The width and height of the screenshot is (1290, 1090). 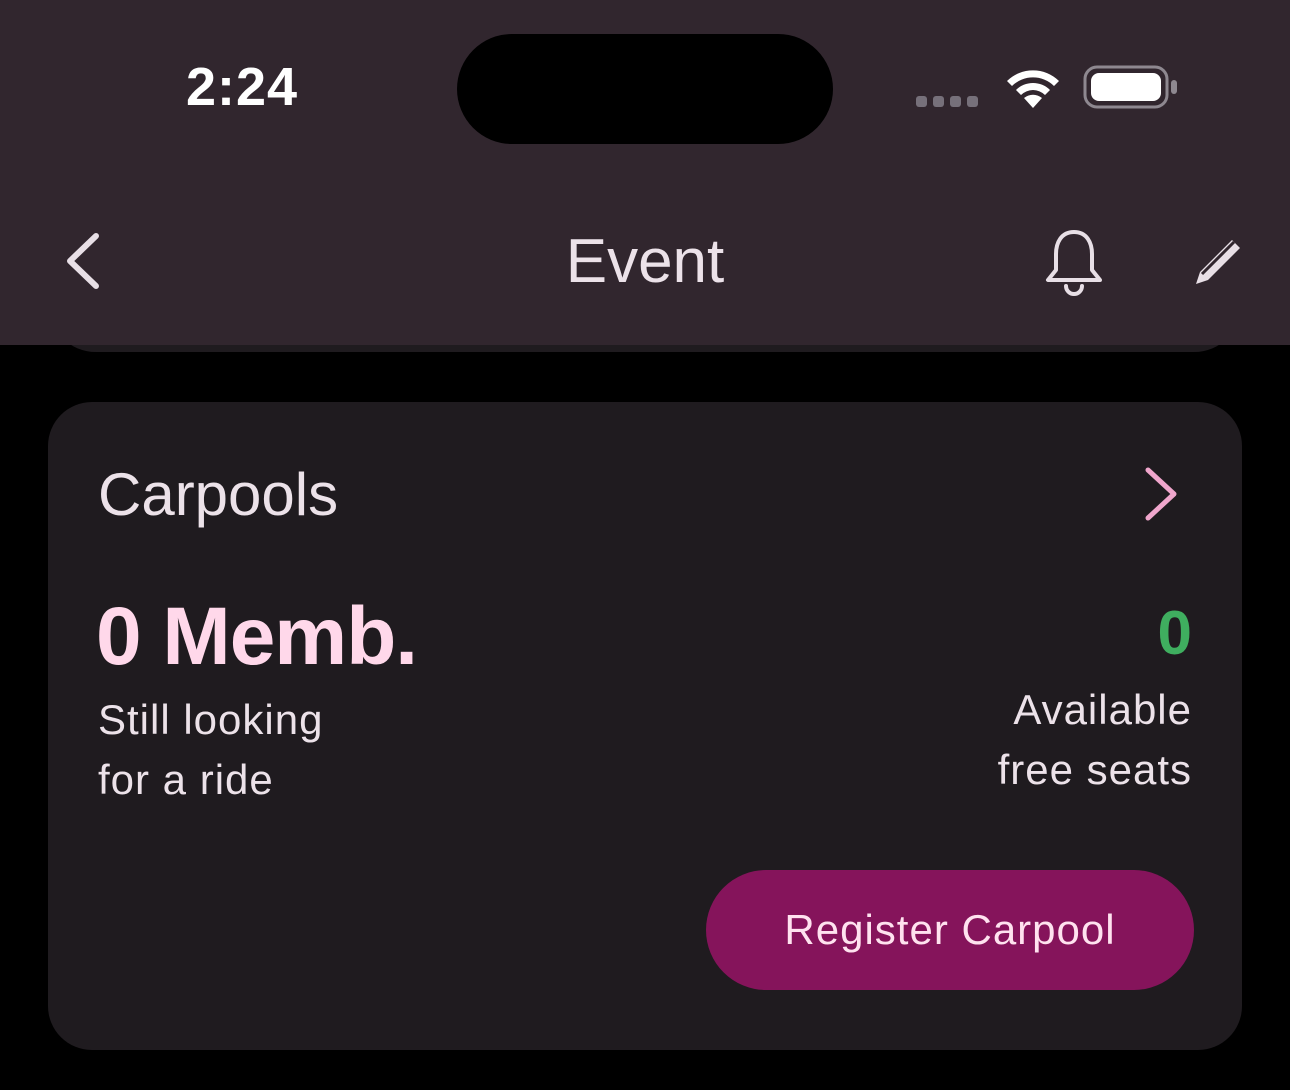 What do you see at coordinates (950, 930) in the screenshot?
I see `register-carpool-button: Register Carpool` at bounding box center [950, 930].